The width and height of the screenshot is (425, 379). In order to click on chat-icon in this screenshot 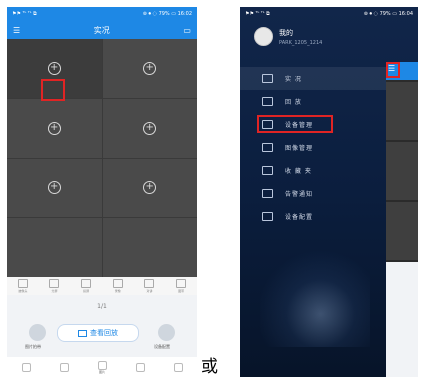, I will do `click(267, 193)`.